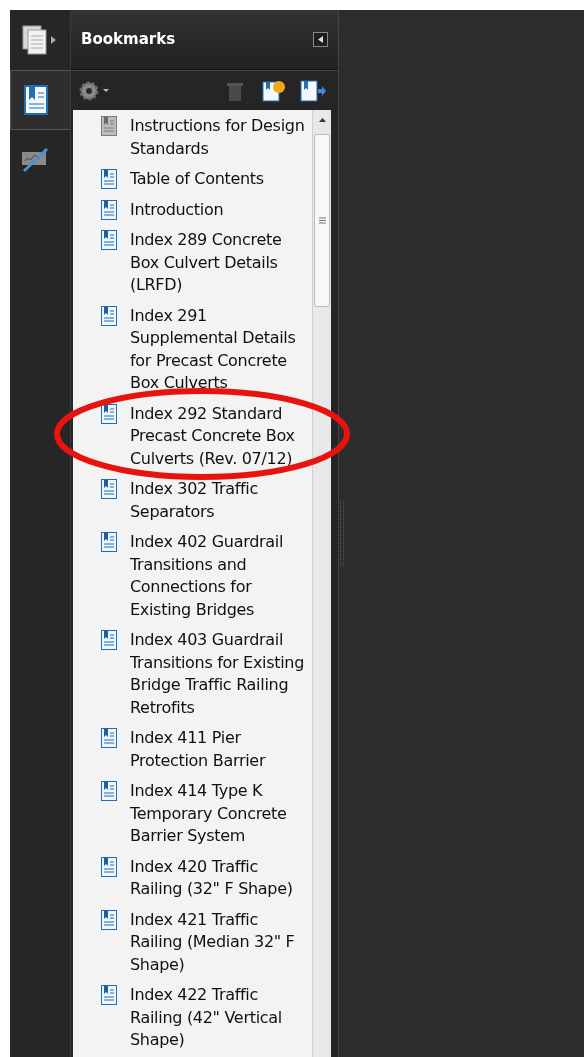 This screenshot has height=1057, width=584. I want to click on pages-icon, so click(35, 40).